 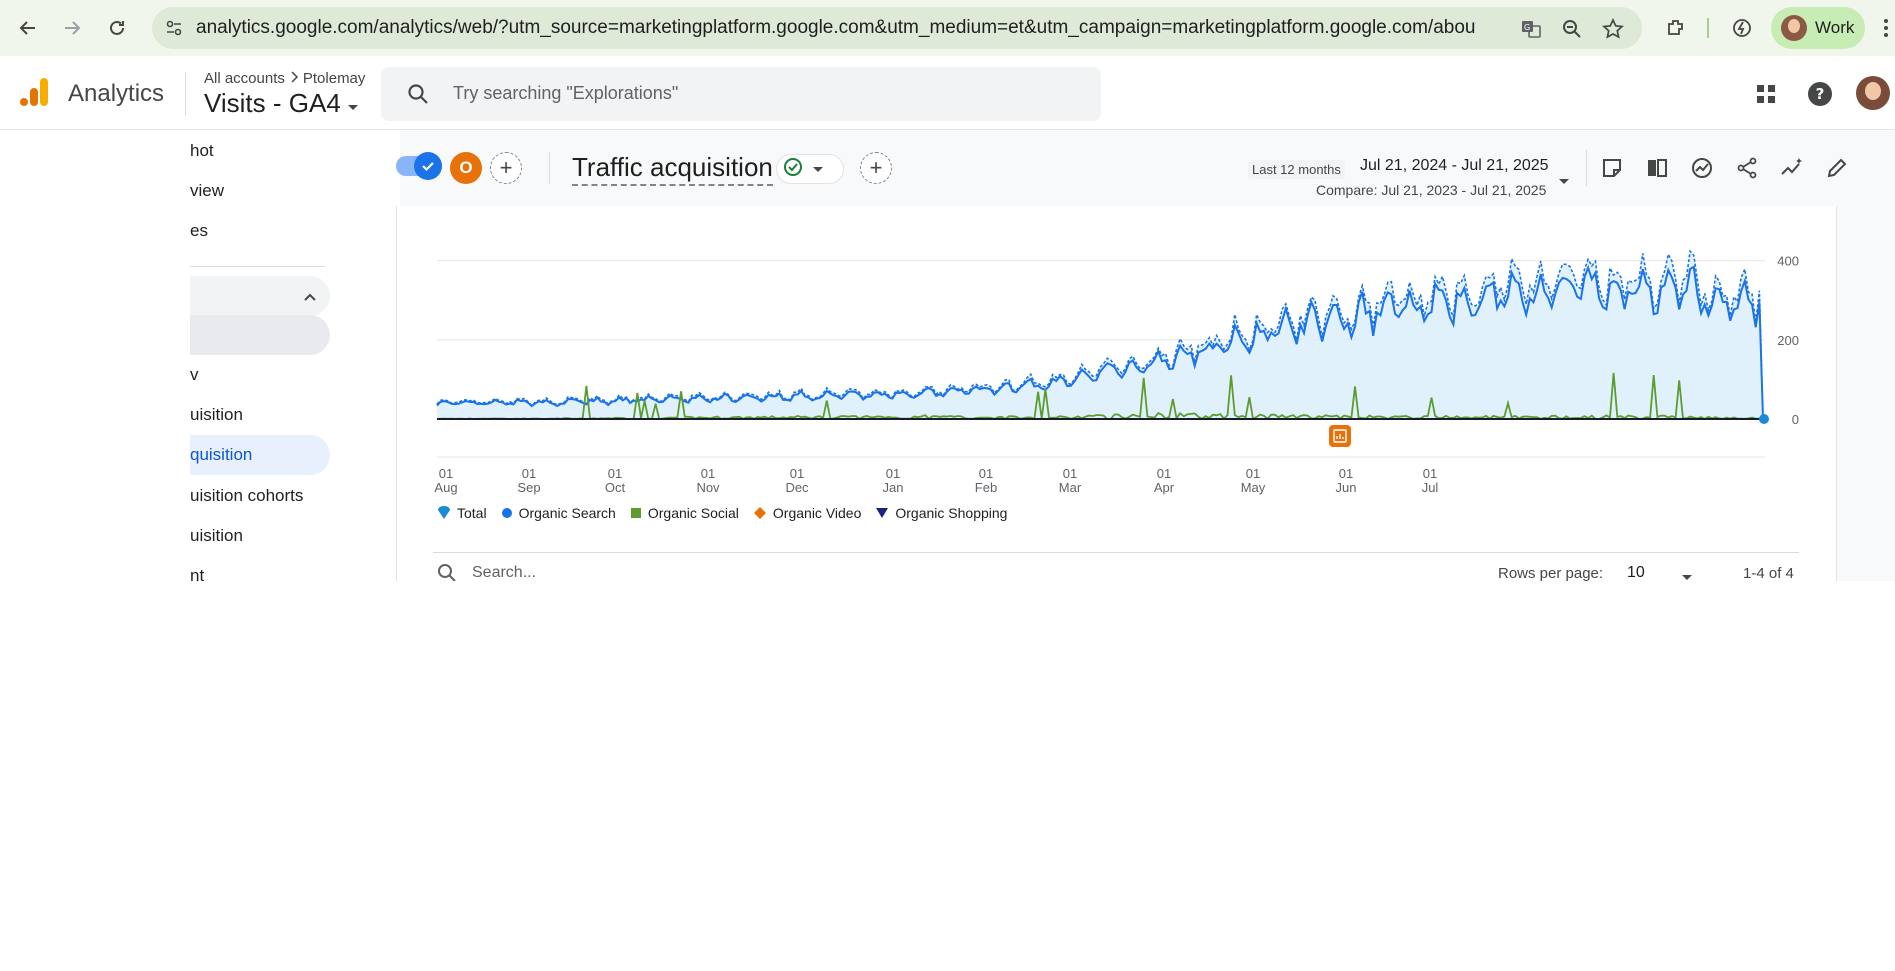 What do you see at coordinates (1572, 29) in the screenshot?
I see `zoom-icon` at bounding box center [1572, 29].